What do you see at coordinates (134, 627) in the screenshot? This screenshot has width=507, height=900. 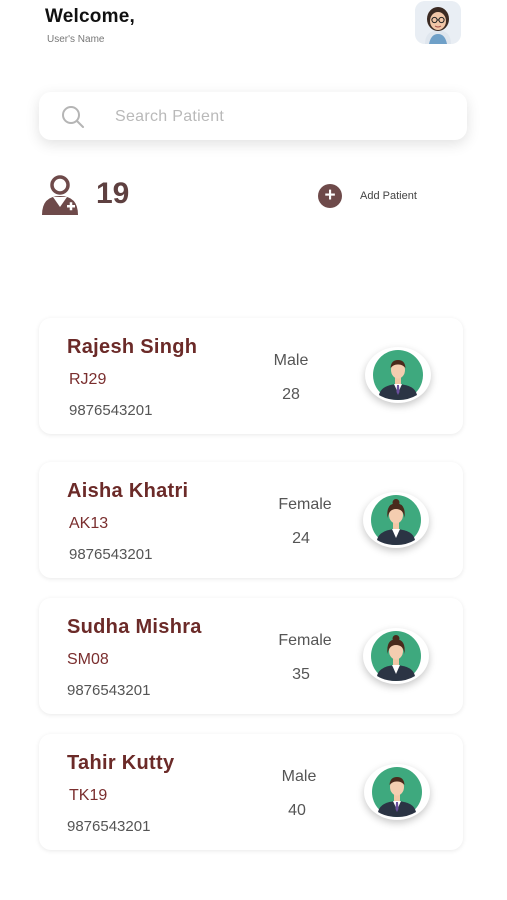 I see `patient-name: Sudha Mishra` at bounding box center [134, 627].